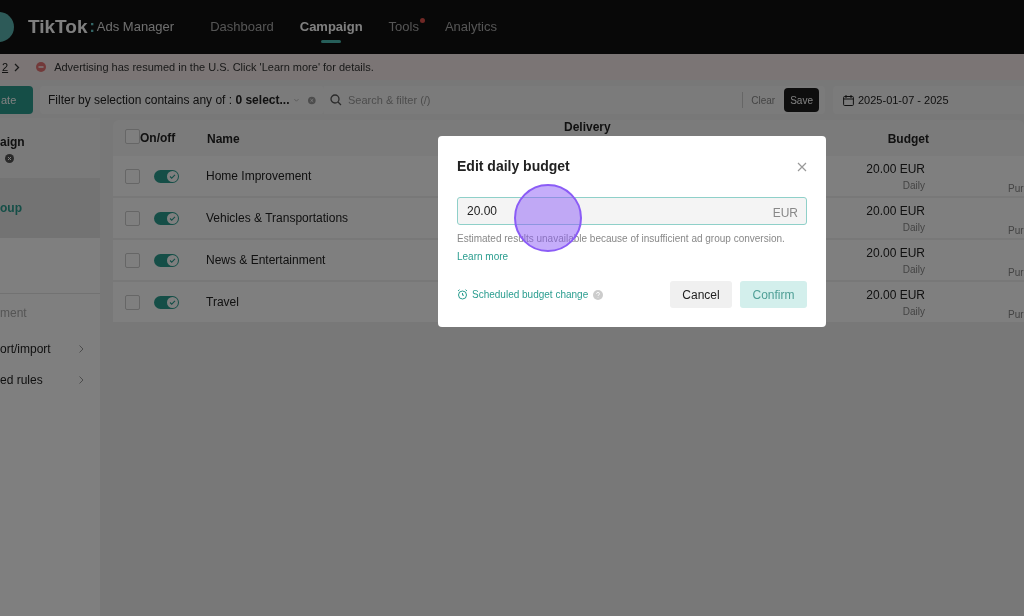 This screenshot has height=616, width=1024. Describe the element at coordinates (135, 27) in the screenshot. I see `product-name: Ads Manager` at that location.